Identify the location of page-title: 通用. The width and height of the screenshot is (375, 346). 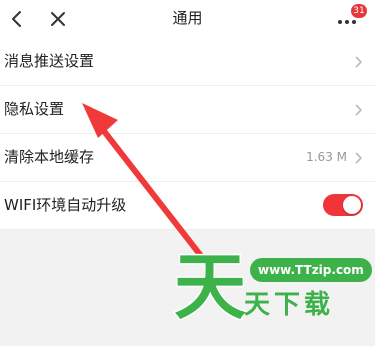
(187, 18).